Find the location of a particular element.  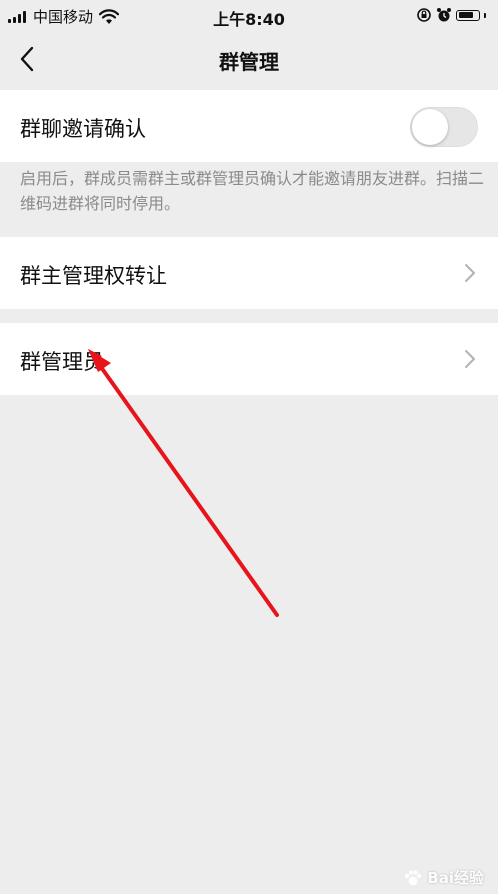

nav-bar: 群管理 is located at coordinates (249, 59).